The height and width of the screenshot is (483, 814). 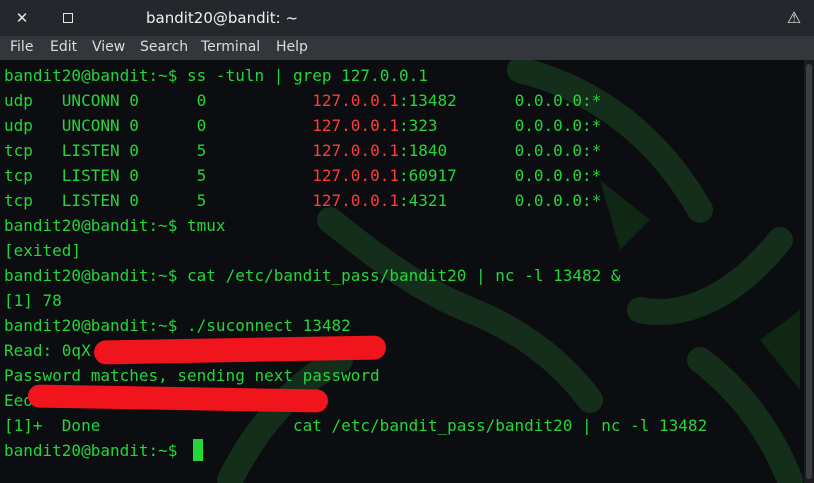 What do you see at coordinates (355, 225) in the screenshot?
I see `cmd-line-tmux: bandit20@bandit:~$ tmux` at bounding box center [355, 225].